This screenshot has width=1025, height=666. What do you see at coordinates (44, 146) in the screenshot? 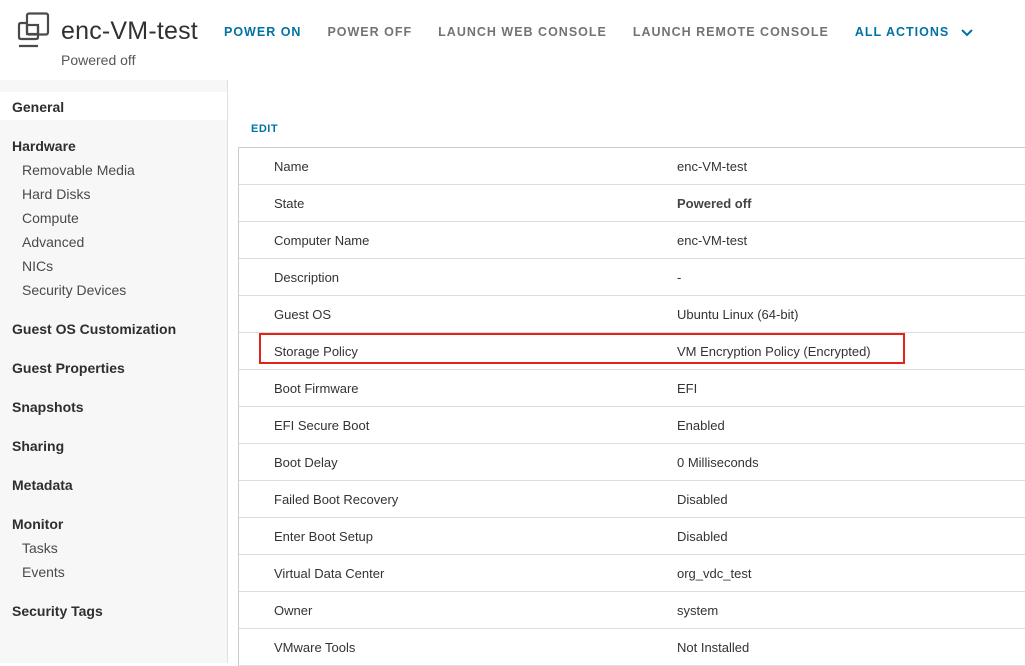
I see `sidebar-item-hardware: Hardware` at bounding box center [44, 146].